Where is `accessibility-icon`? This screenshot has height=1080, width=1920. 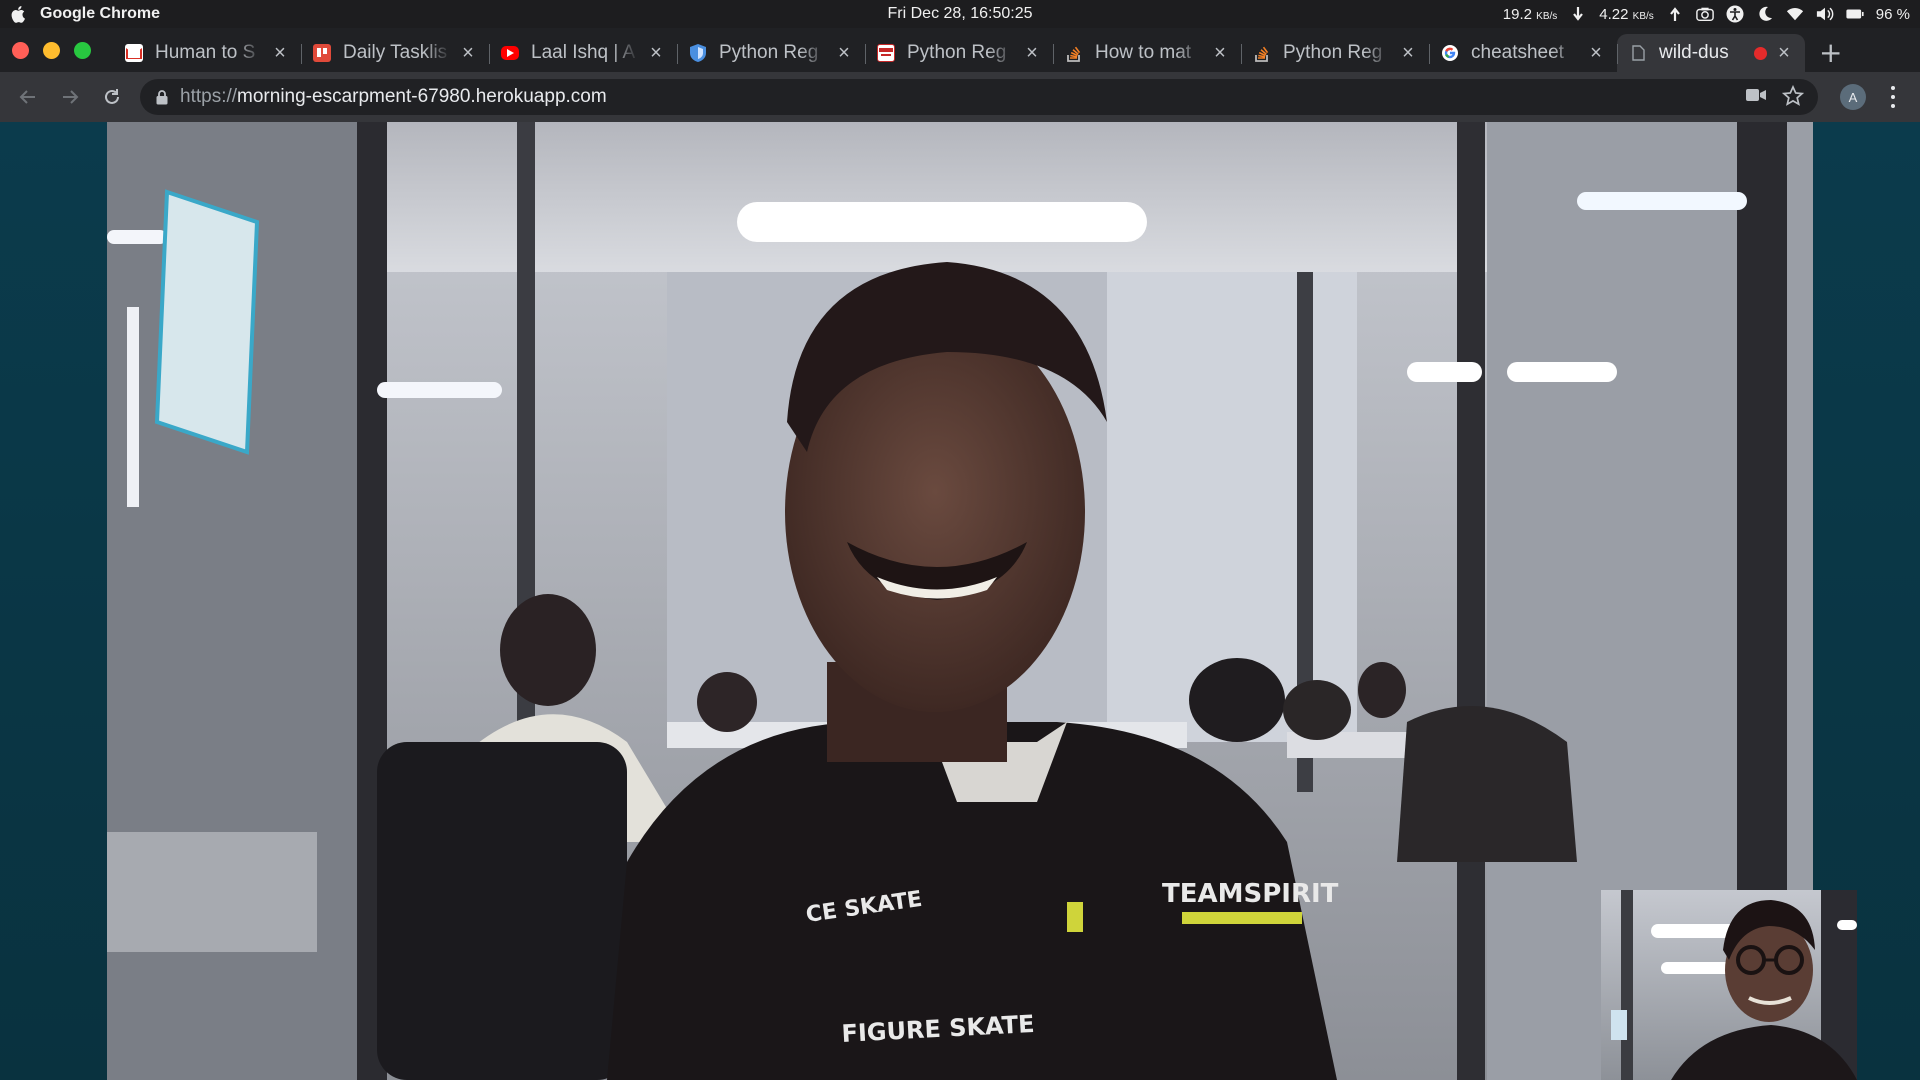
accessibility-icon is located at coordinates (1735, 14).